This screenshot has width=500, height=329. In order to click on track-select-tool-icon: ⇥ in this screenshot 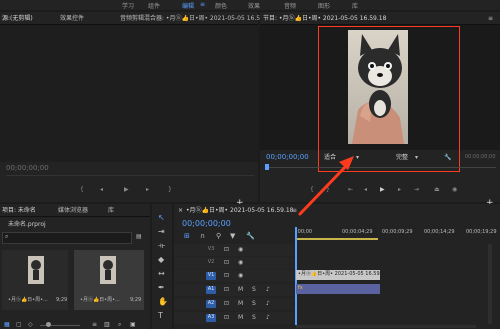, I will do `click(161, 232)`.